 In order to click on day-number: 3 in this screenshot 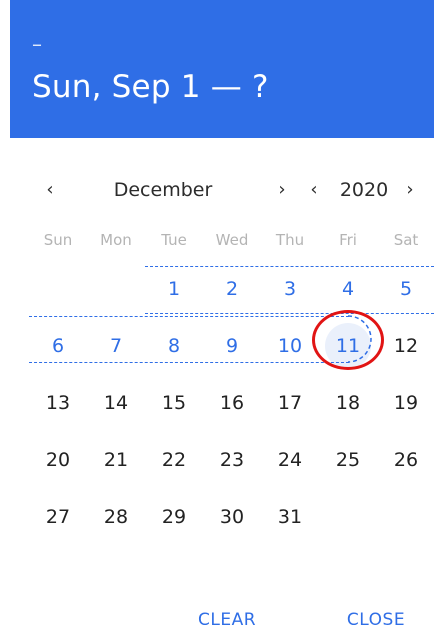, I will do `click(290, 288)`.